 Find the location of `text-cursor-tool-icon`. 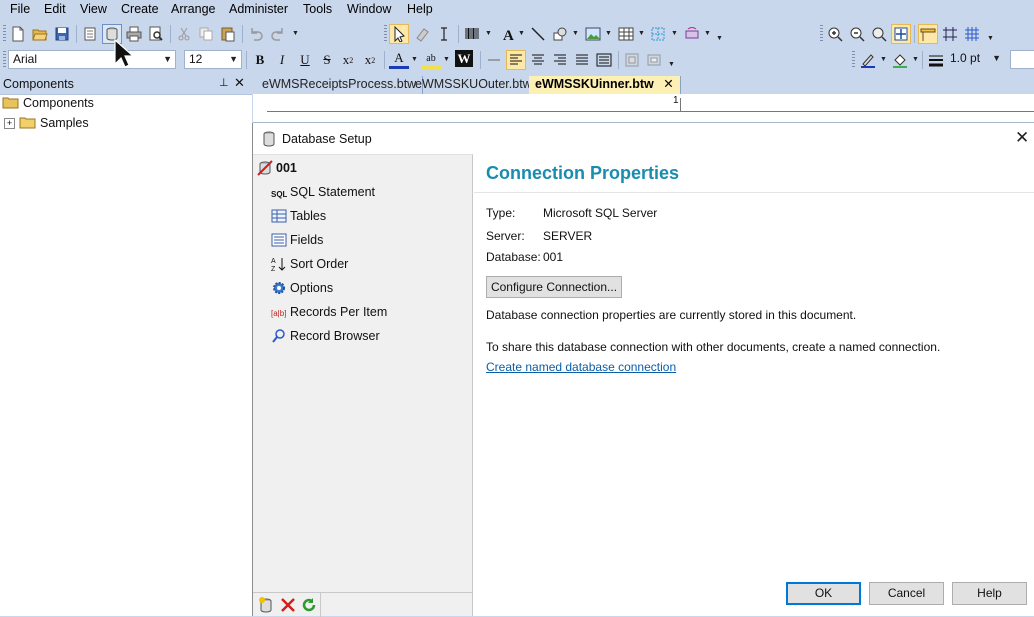

text-cursor-tool-icon is located at coordinates (444, 34).